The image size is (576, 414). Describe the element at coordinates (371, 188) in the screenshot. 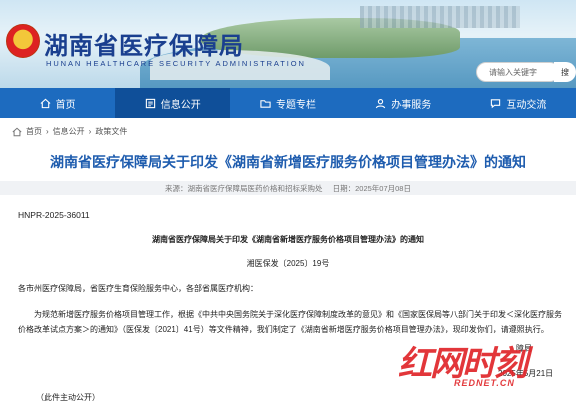

I see `article-date: 日期：2025年07月08日` at that location.